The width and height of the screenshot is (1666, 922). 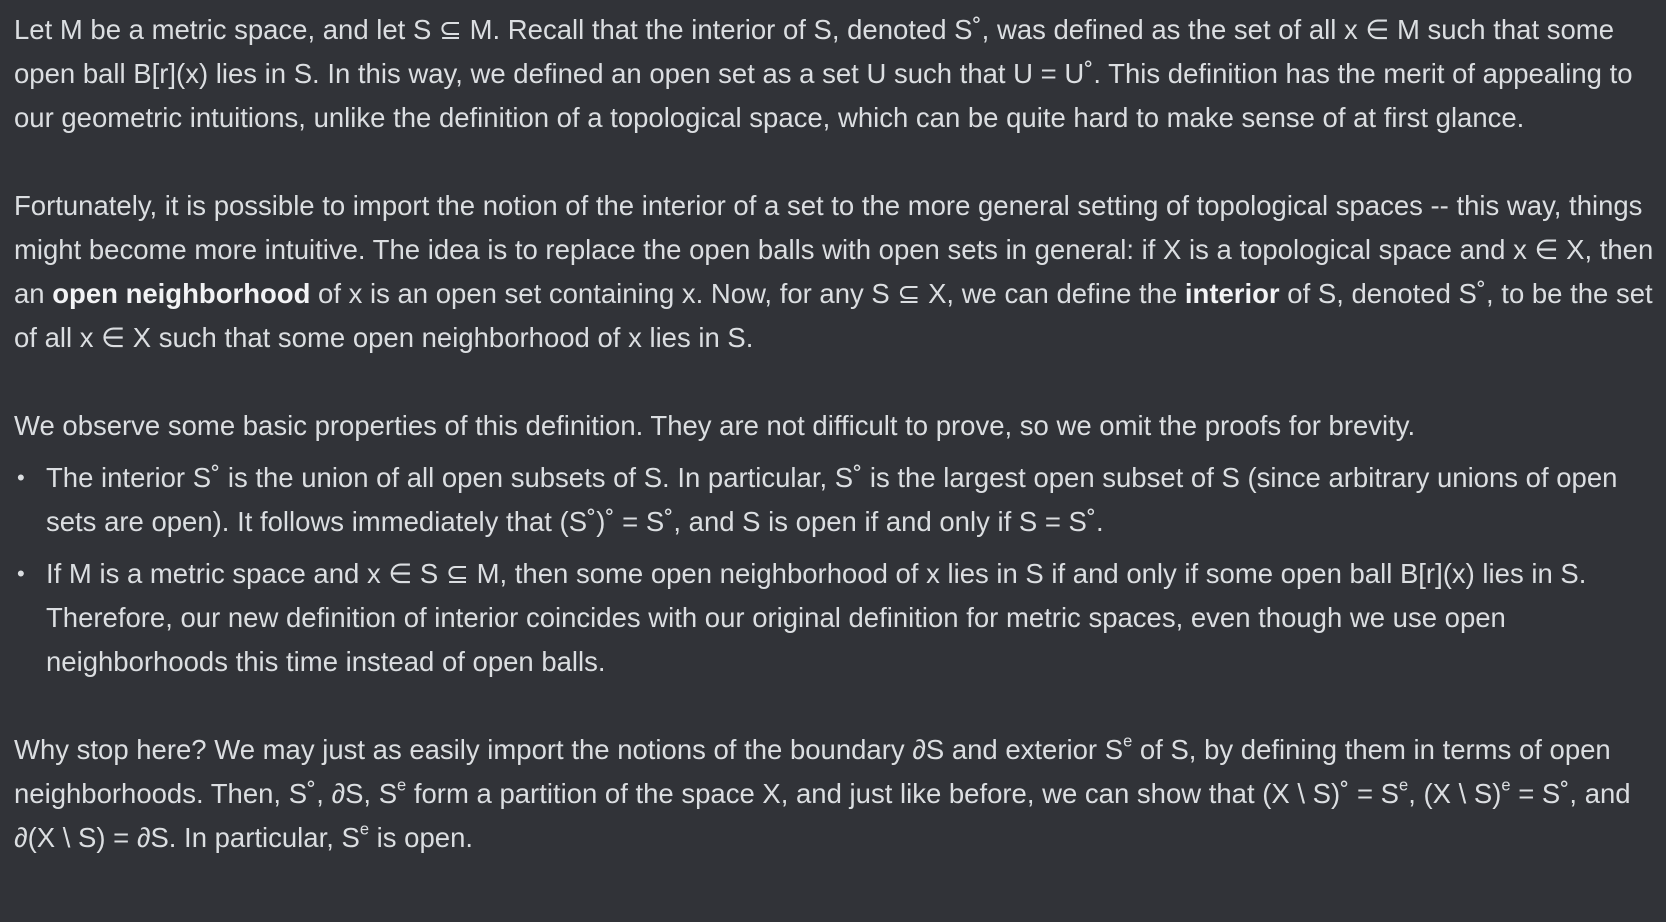 I want to click on bold-term-open-neighborhood: open neighborhood, so click(x=181, y=293).